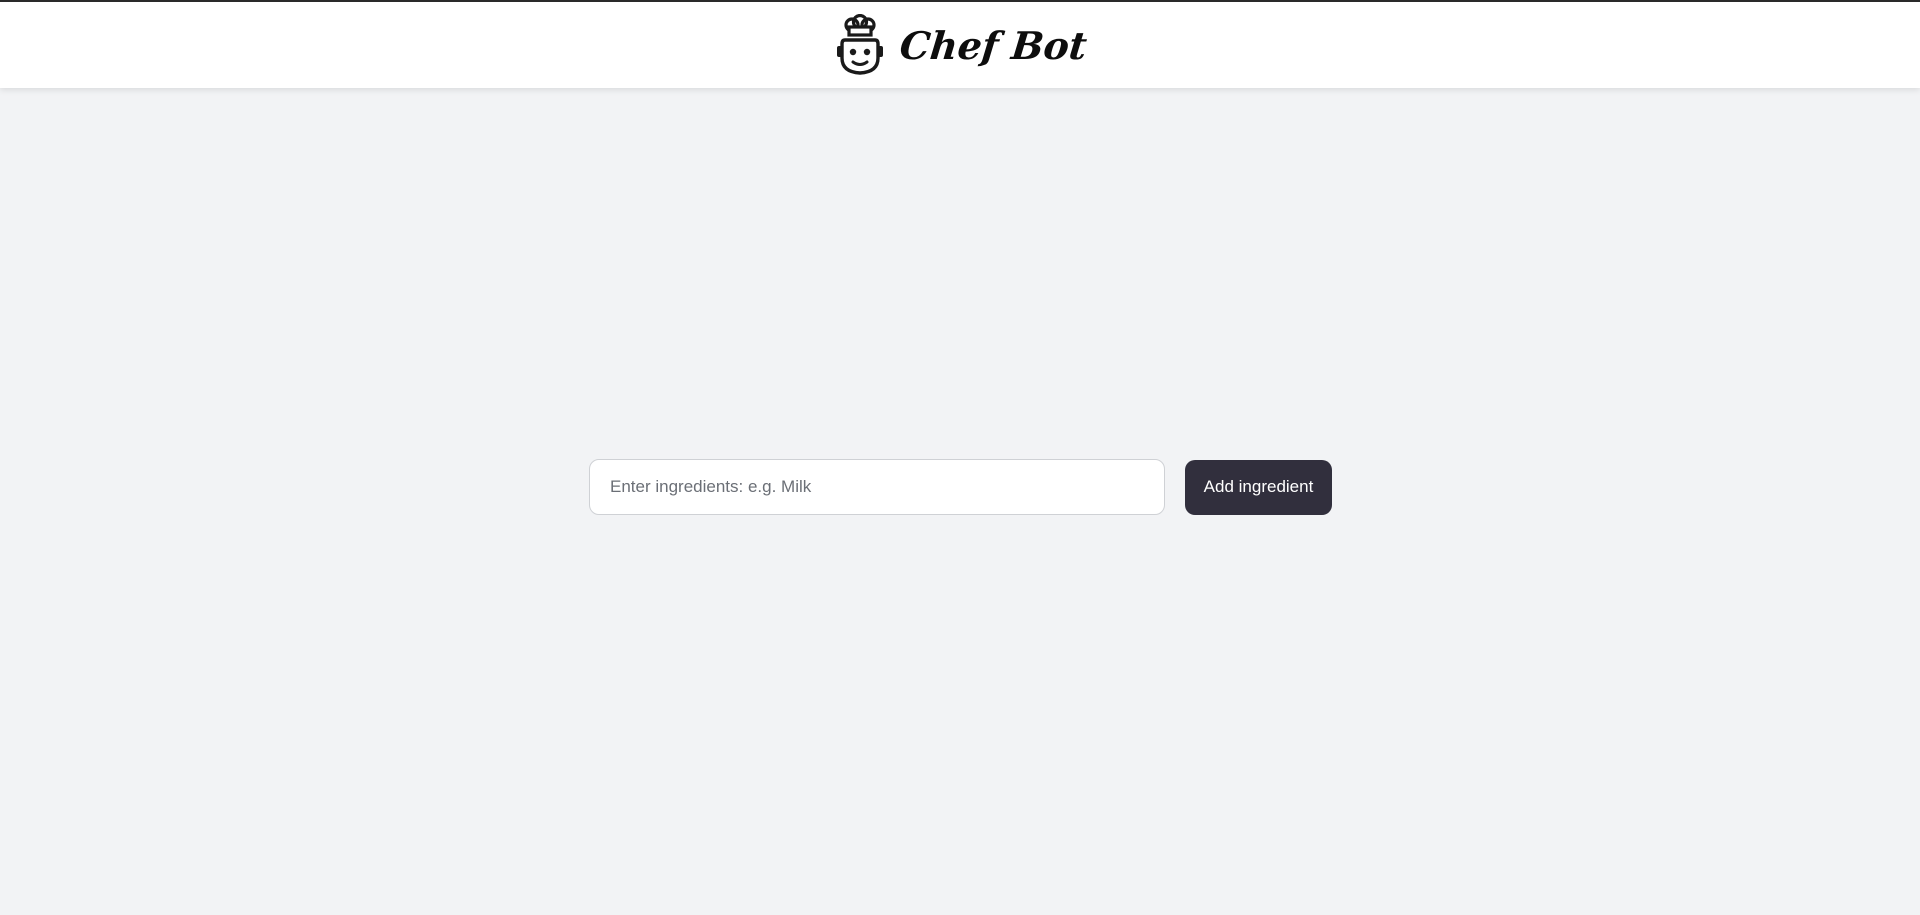  What do you see at coordinates (859, 44) in the screenshot?
I see `chef-robot-icon` at bounding box center [859, 44].